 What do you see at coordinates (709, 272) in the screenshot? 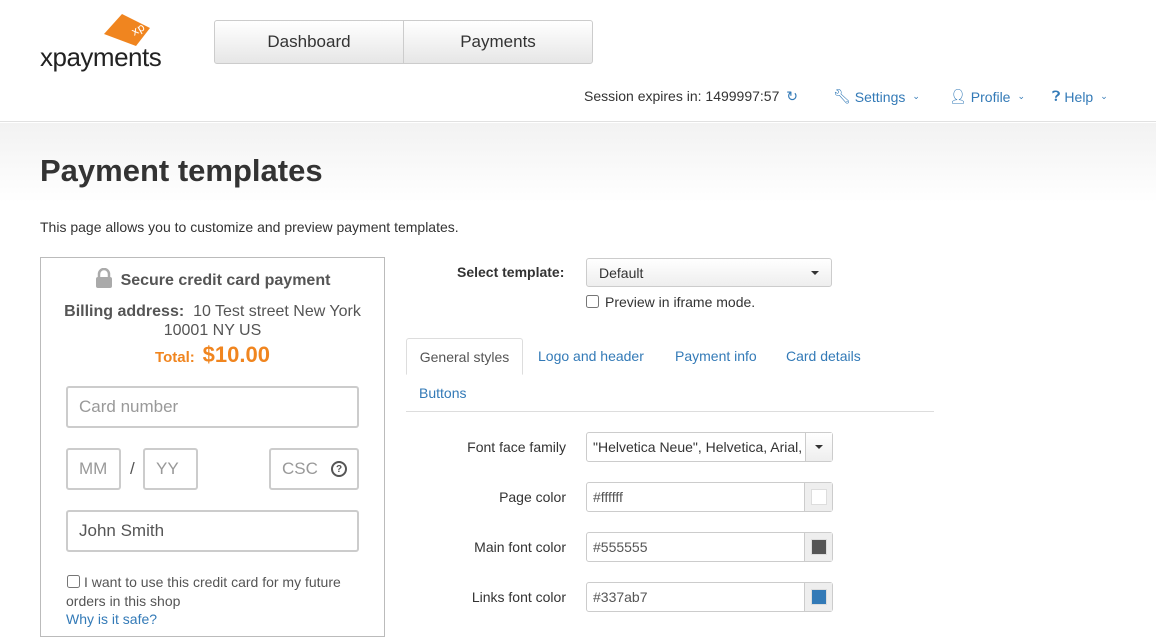
I see `template-select: Default` at bounding box center [709, 272].